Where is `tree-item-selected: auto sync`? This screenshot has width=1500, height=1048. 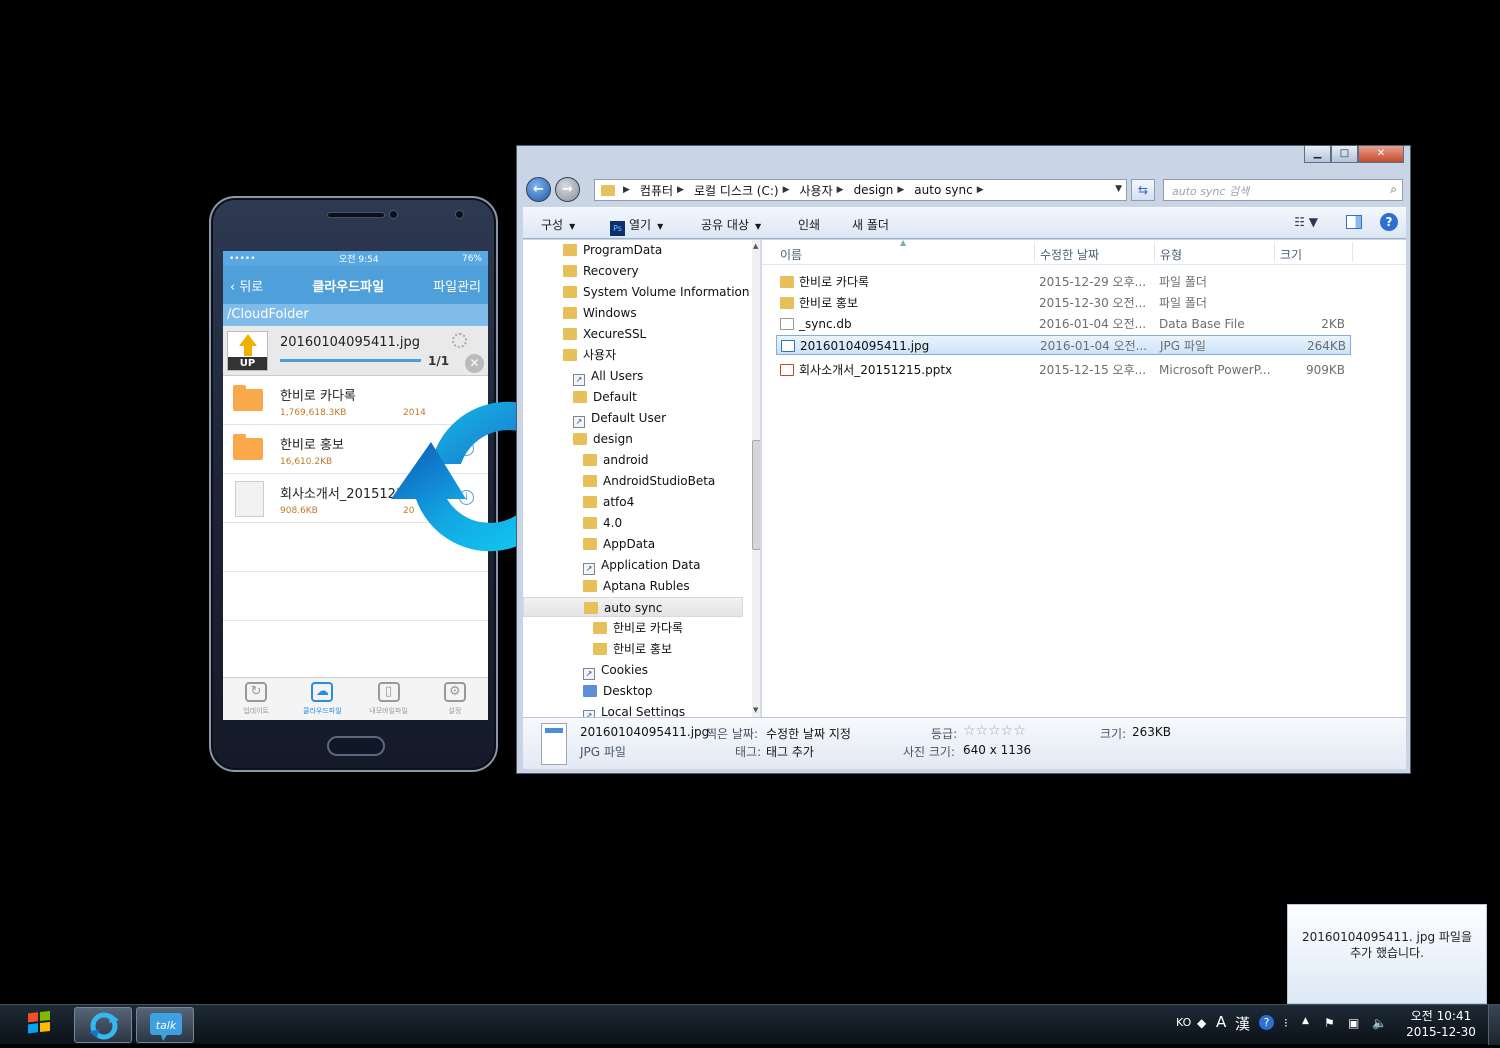
tree-item-selected: auto sync is located at coordinates (633, 607).